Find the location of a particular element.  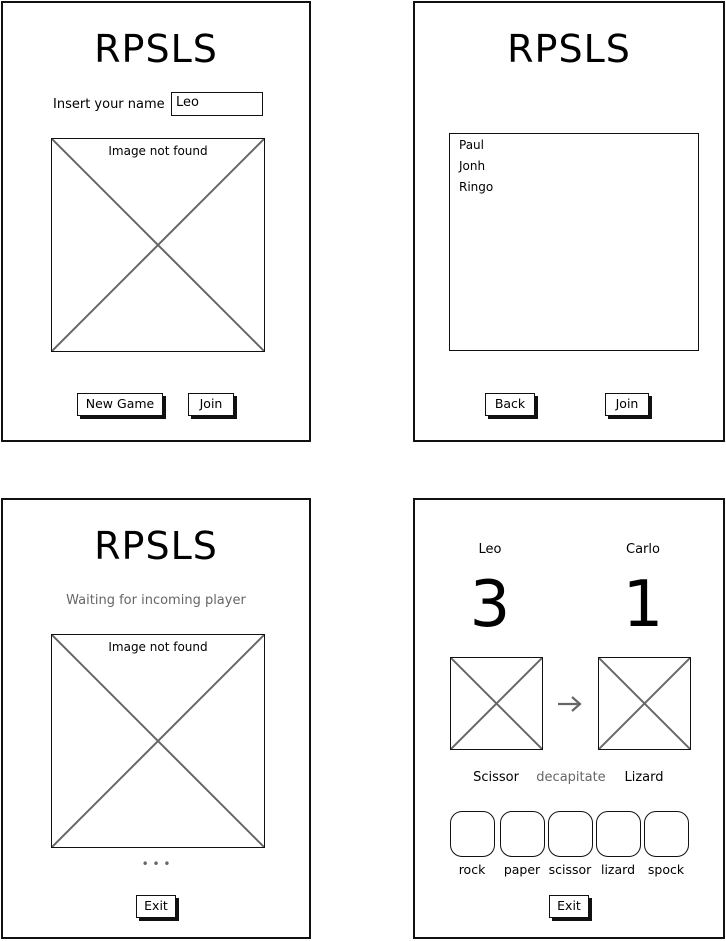

list-item: Ringo is located at coordinates (574, 190).